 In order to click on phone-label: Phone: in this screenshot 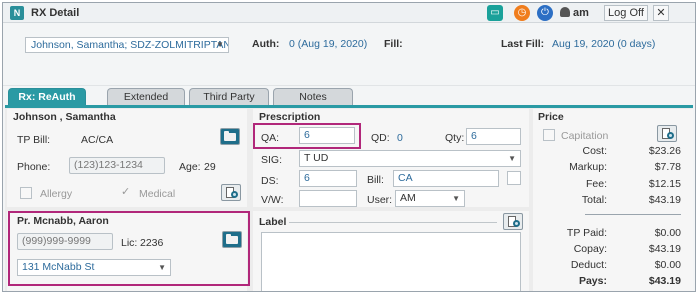, I will do `click(34, 167)`.